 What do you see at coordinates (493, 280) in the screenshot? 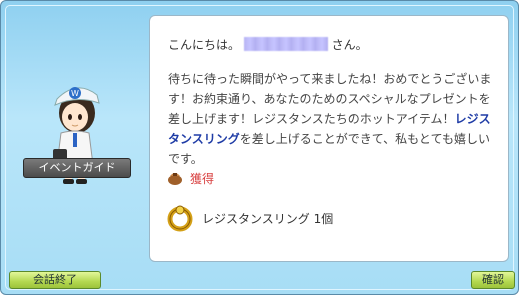
I see `confirm-button: 確認` at bounding box center [493, 280].